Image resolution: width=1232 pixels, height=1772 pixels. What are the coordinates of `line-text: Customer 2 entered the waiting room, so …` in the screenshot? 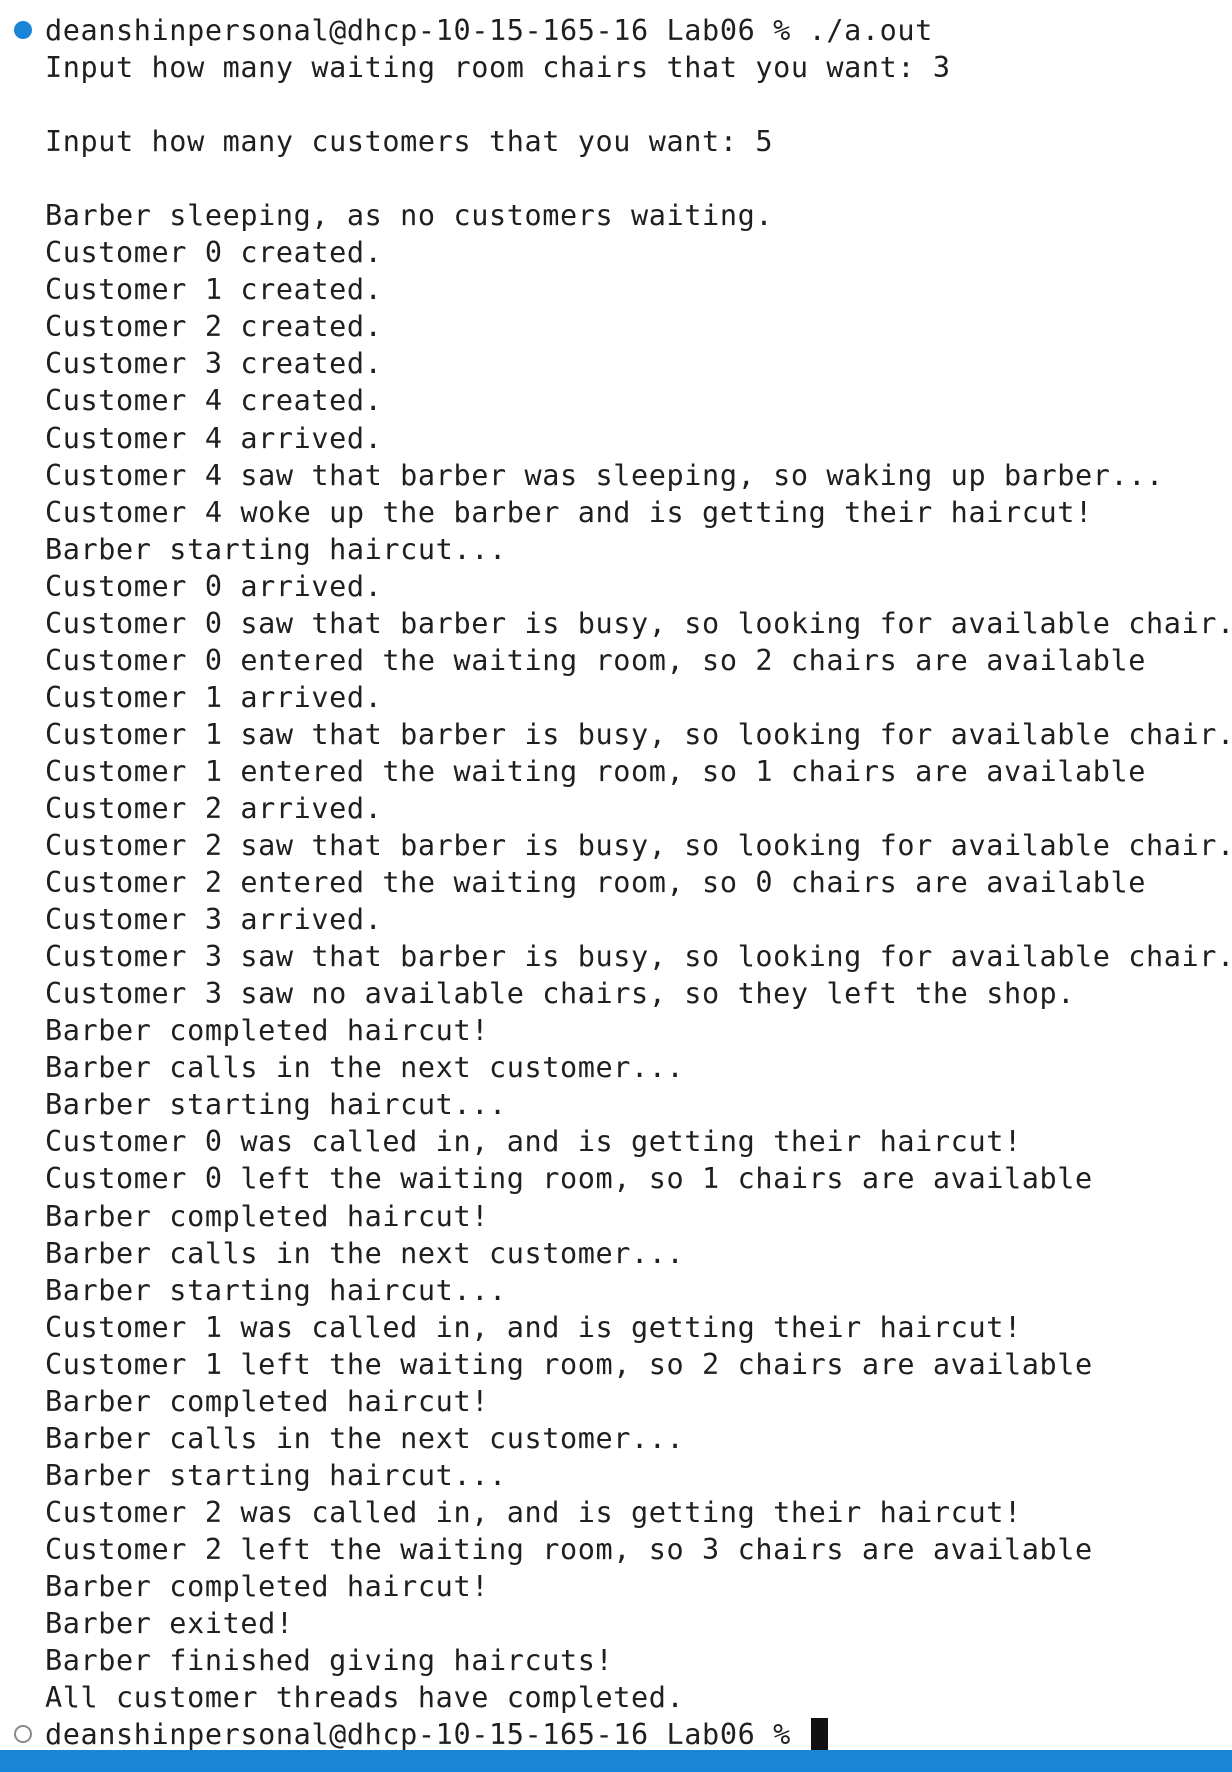 It's located at (596, 883).